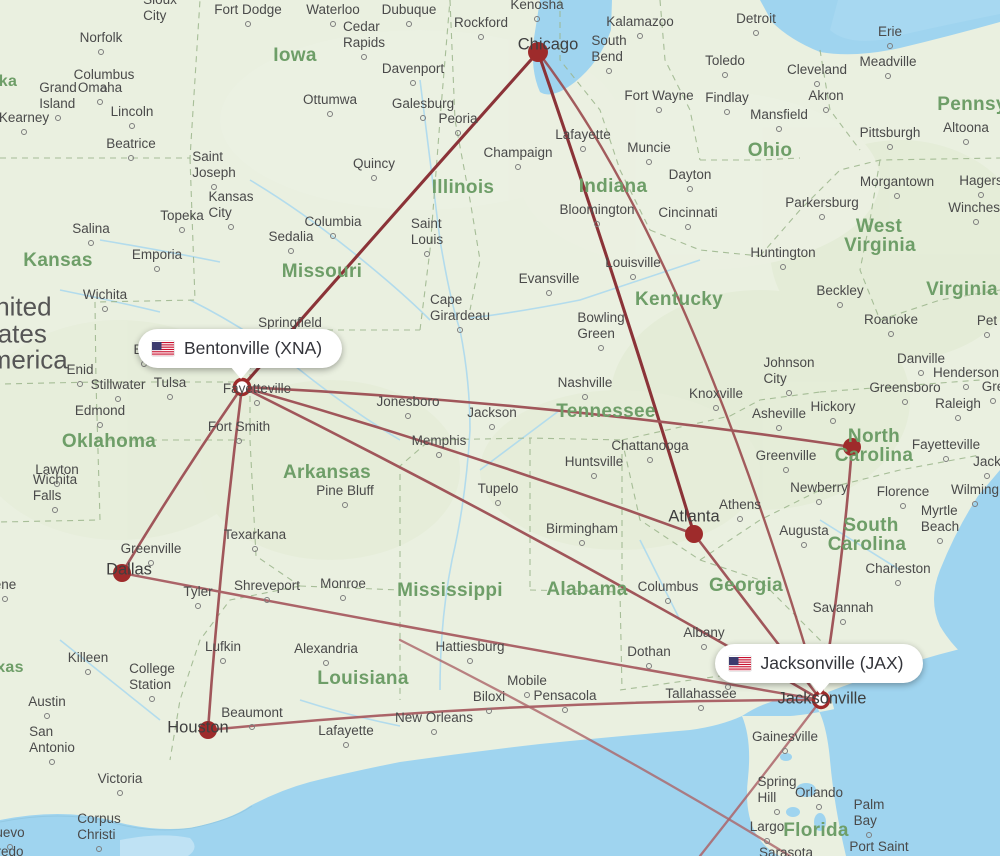  I want to click on destination-tooltip: Jacksonville (JAX), so click(819, 668).